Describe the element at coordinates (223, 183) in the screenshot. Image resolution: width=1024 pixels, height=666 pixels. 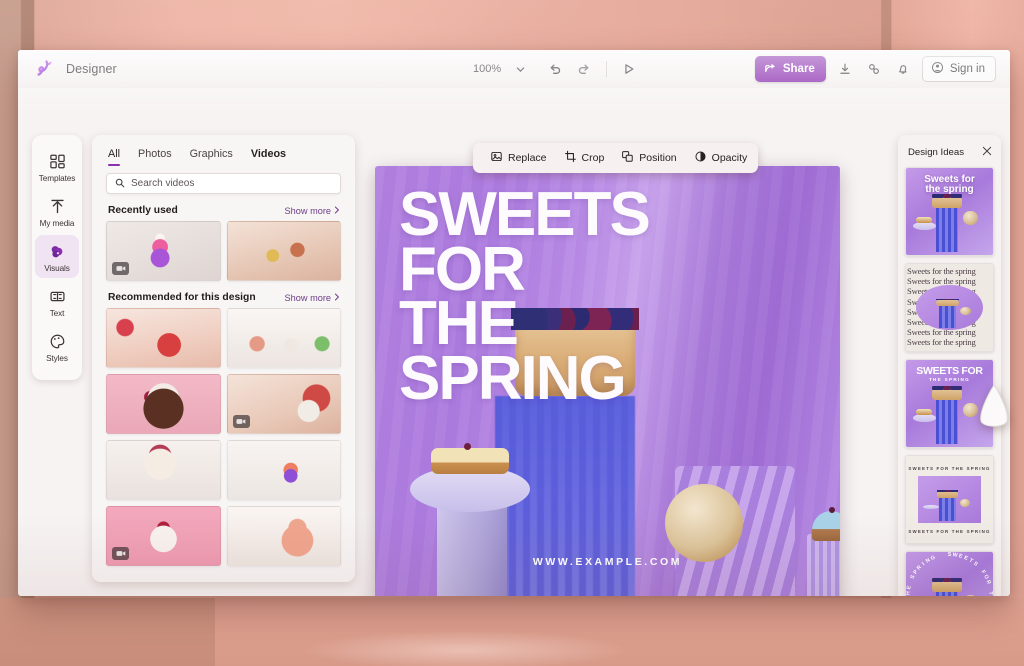
I see `search-input: Search videos` at that location.